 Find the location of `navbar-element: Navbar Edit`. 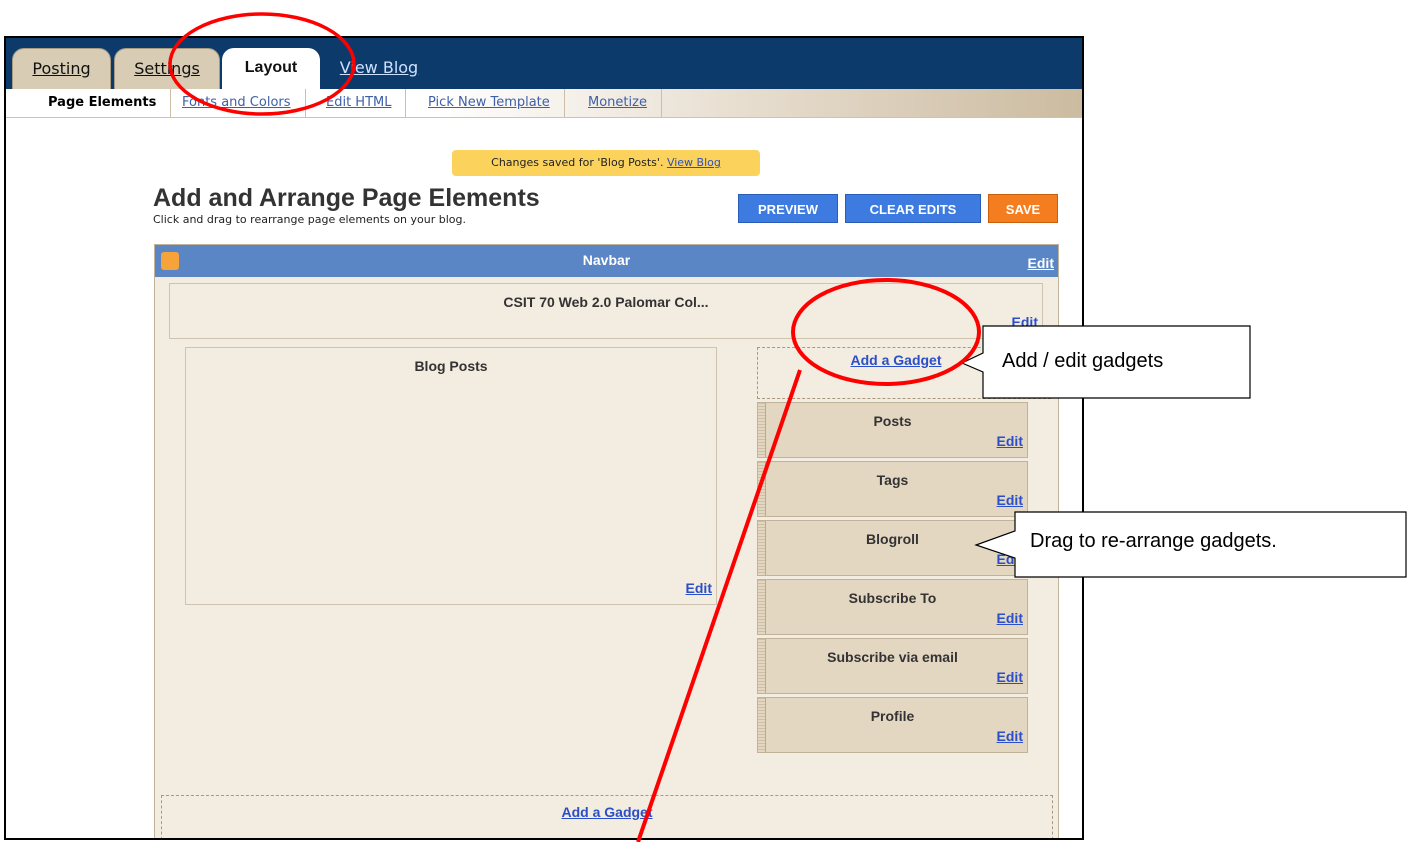

navbar-element: Navbar Edit is located at coordinates (606, 261).